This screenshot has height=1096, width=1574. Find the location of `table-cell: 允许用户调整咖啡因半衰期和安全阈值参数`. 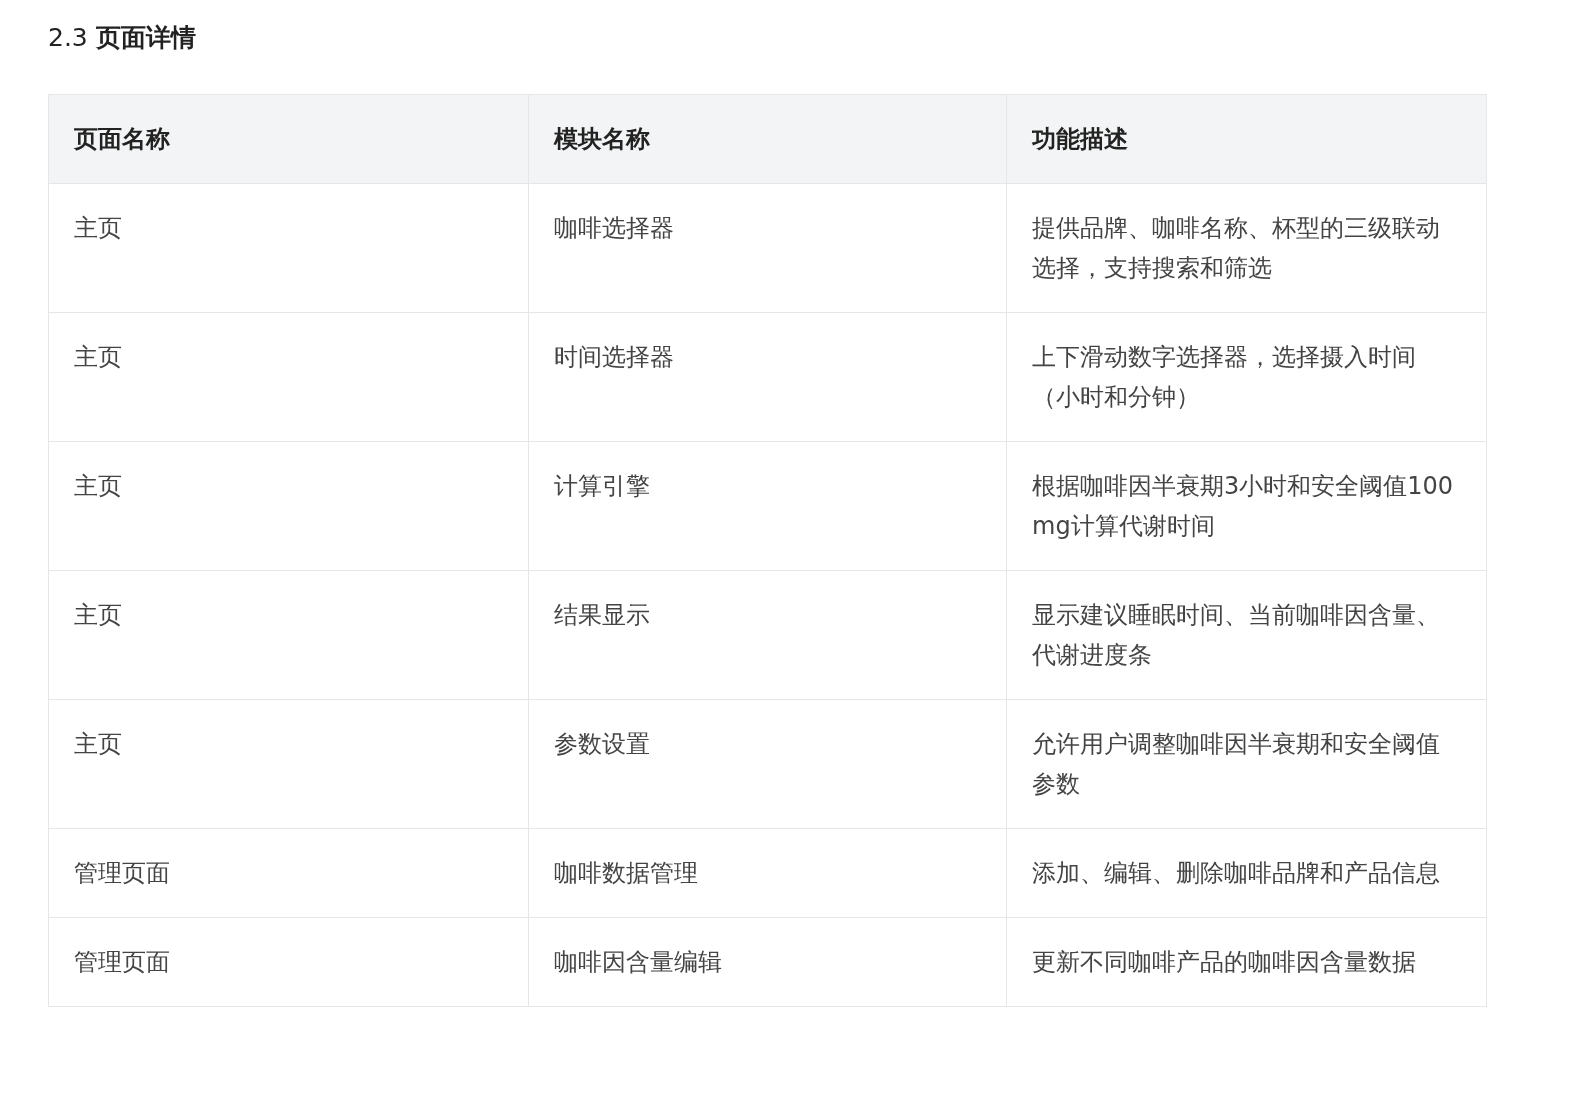

table-cell: 允许用户调整咖啡因半衰期和安全阈值参数 is located at coordinates (1246, 764).